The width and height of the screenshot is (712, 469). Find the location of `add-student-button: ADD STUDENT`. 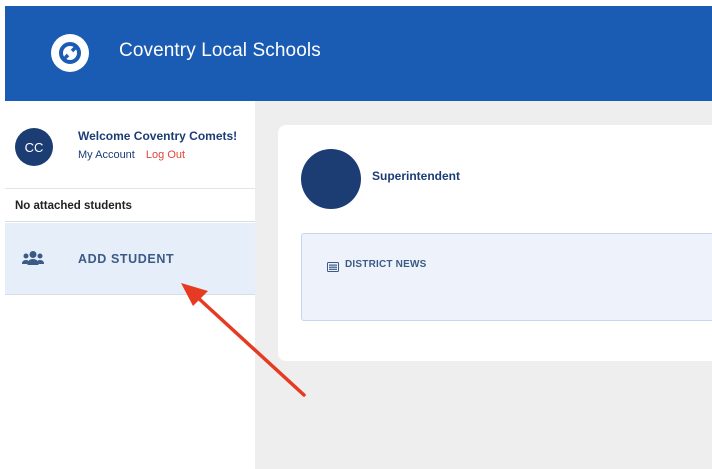

add-student-button: ADD STUDENT is located at coordinates (130, 259).